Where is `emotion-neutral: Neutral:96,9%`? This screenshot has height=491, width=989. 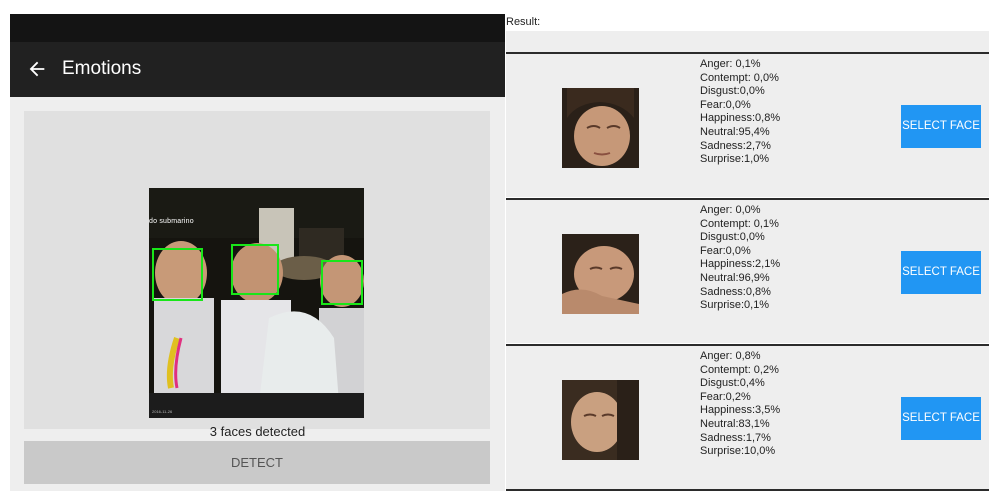 emotion-neutral: Neutral:96,9% is located at coordinates (735, 277).